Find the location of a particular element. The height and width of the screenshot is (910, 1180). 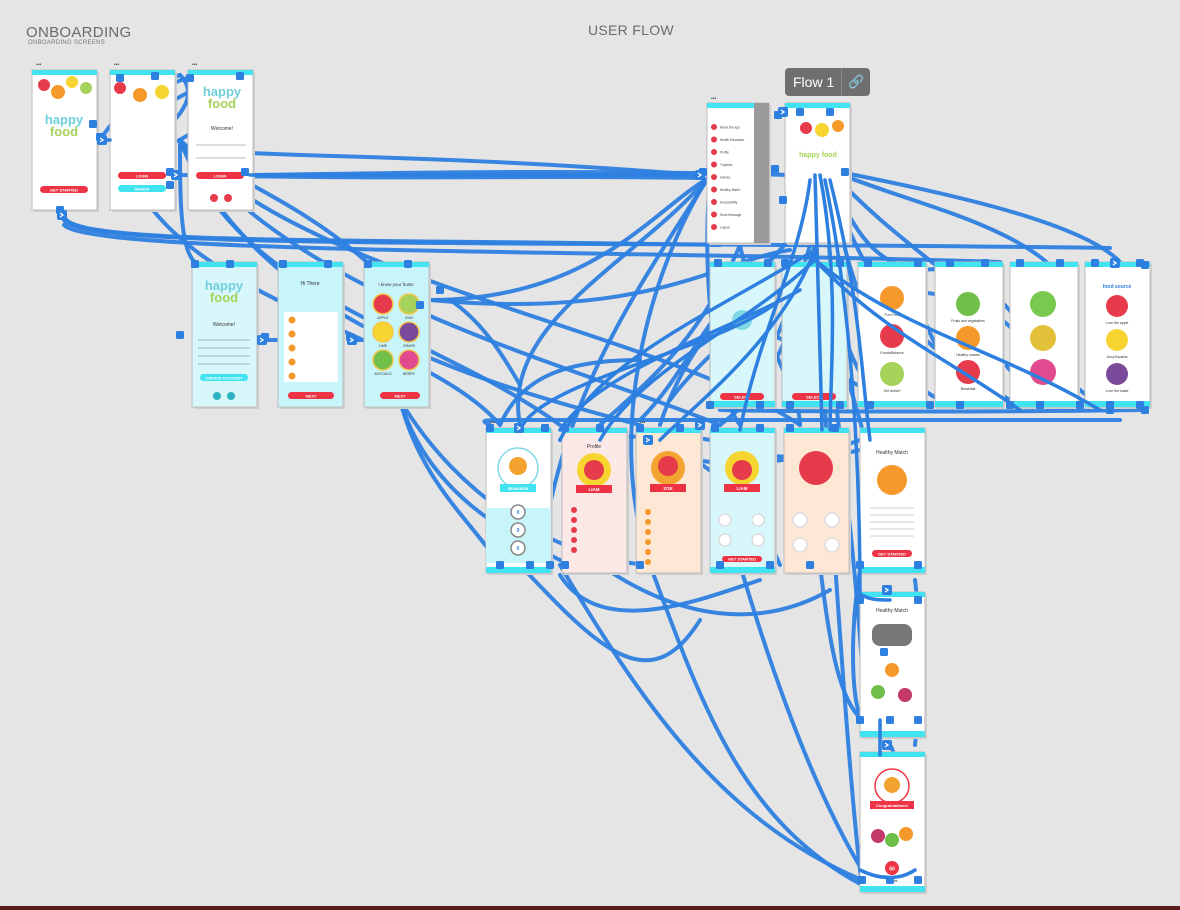

screen-splash: happyfoodGET STARTED is located at coordinates (65, 140).